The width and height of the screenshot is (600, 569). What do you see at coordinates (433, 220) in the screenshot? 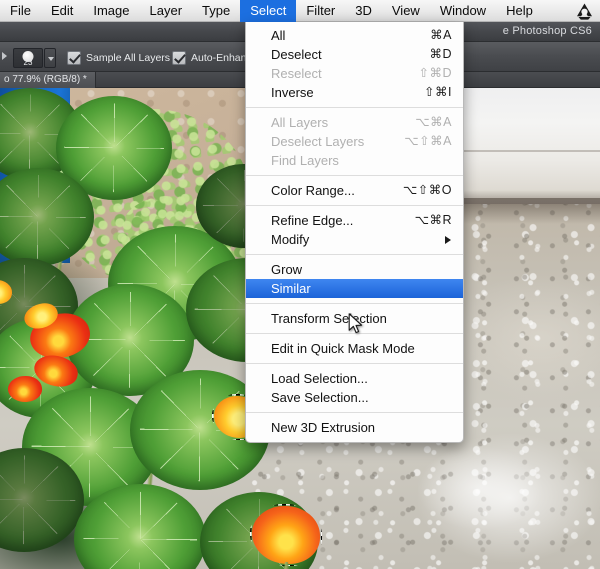
I see `menu-item-shortcut: ⌥⌘R` at bounding box center [433, 220].